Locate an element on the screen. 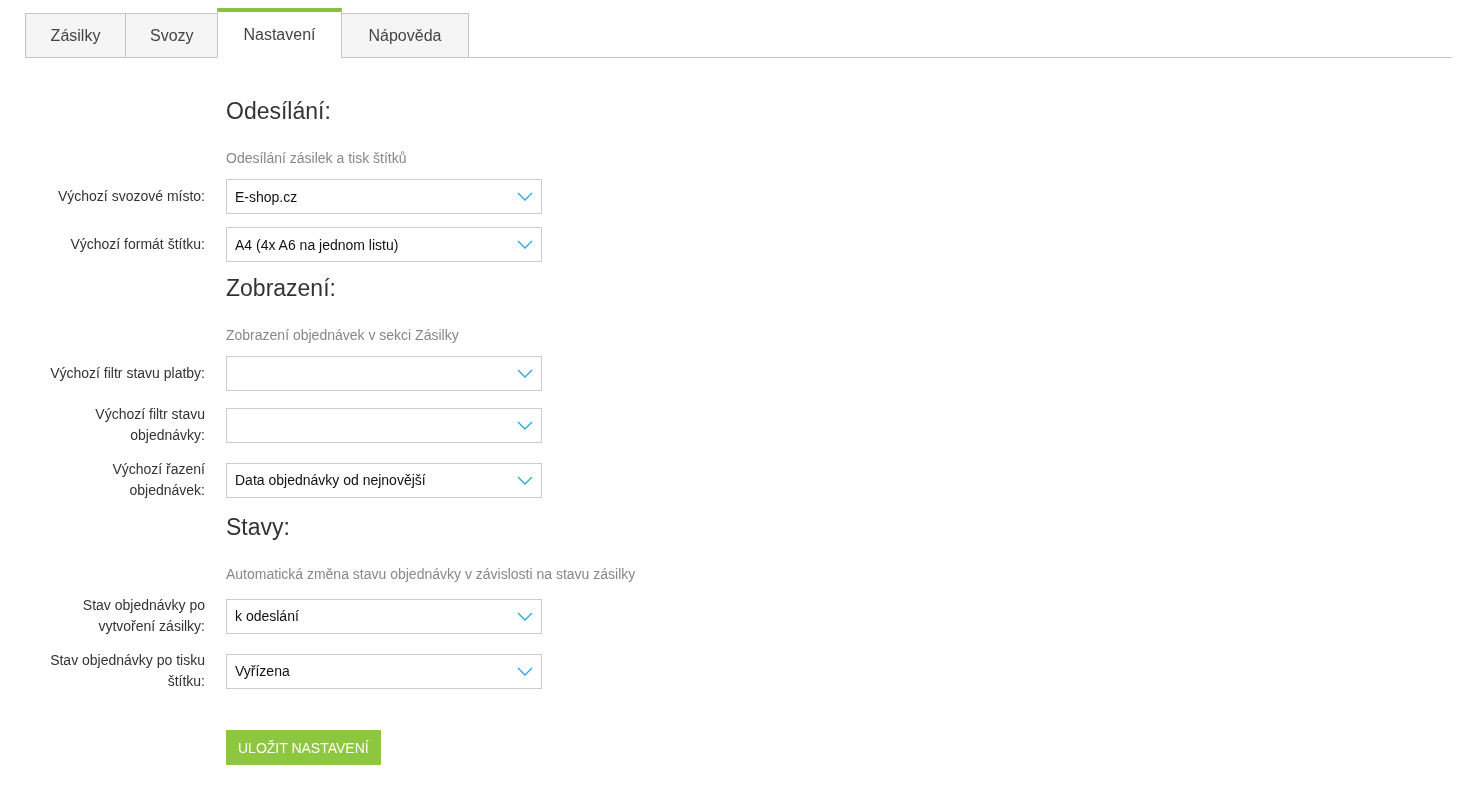 The height and width of the screenshot is (810, 1476). tab: Nastavení is located at coordinates (279, 33).